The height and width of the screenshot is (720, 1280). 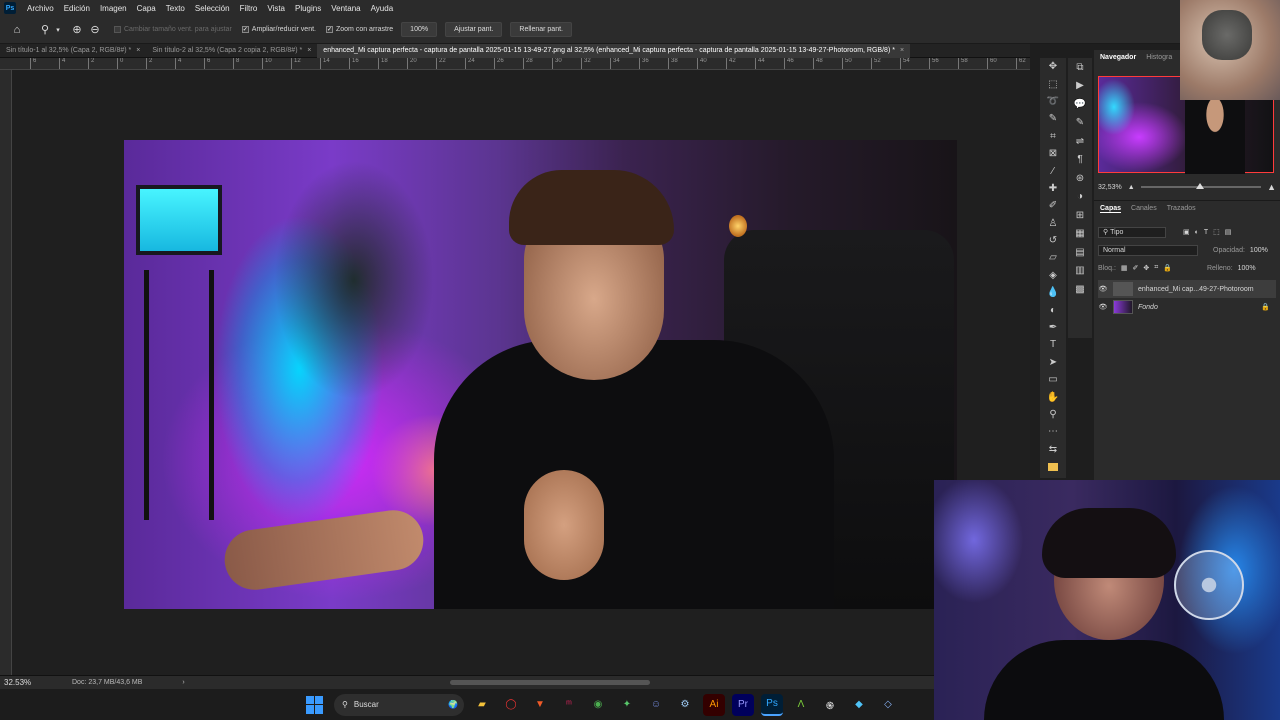 I want to click on lock-position-icon: ✥, so click(x=1146, y=268).